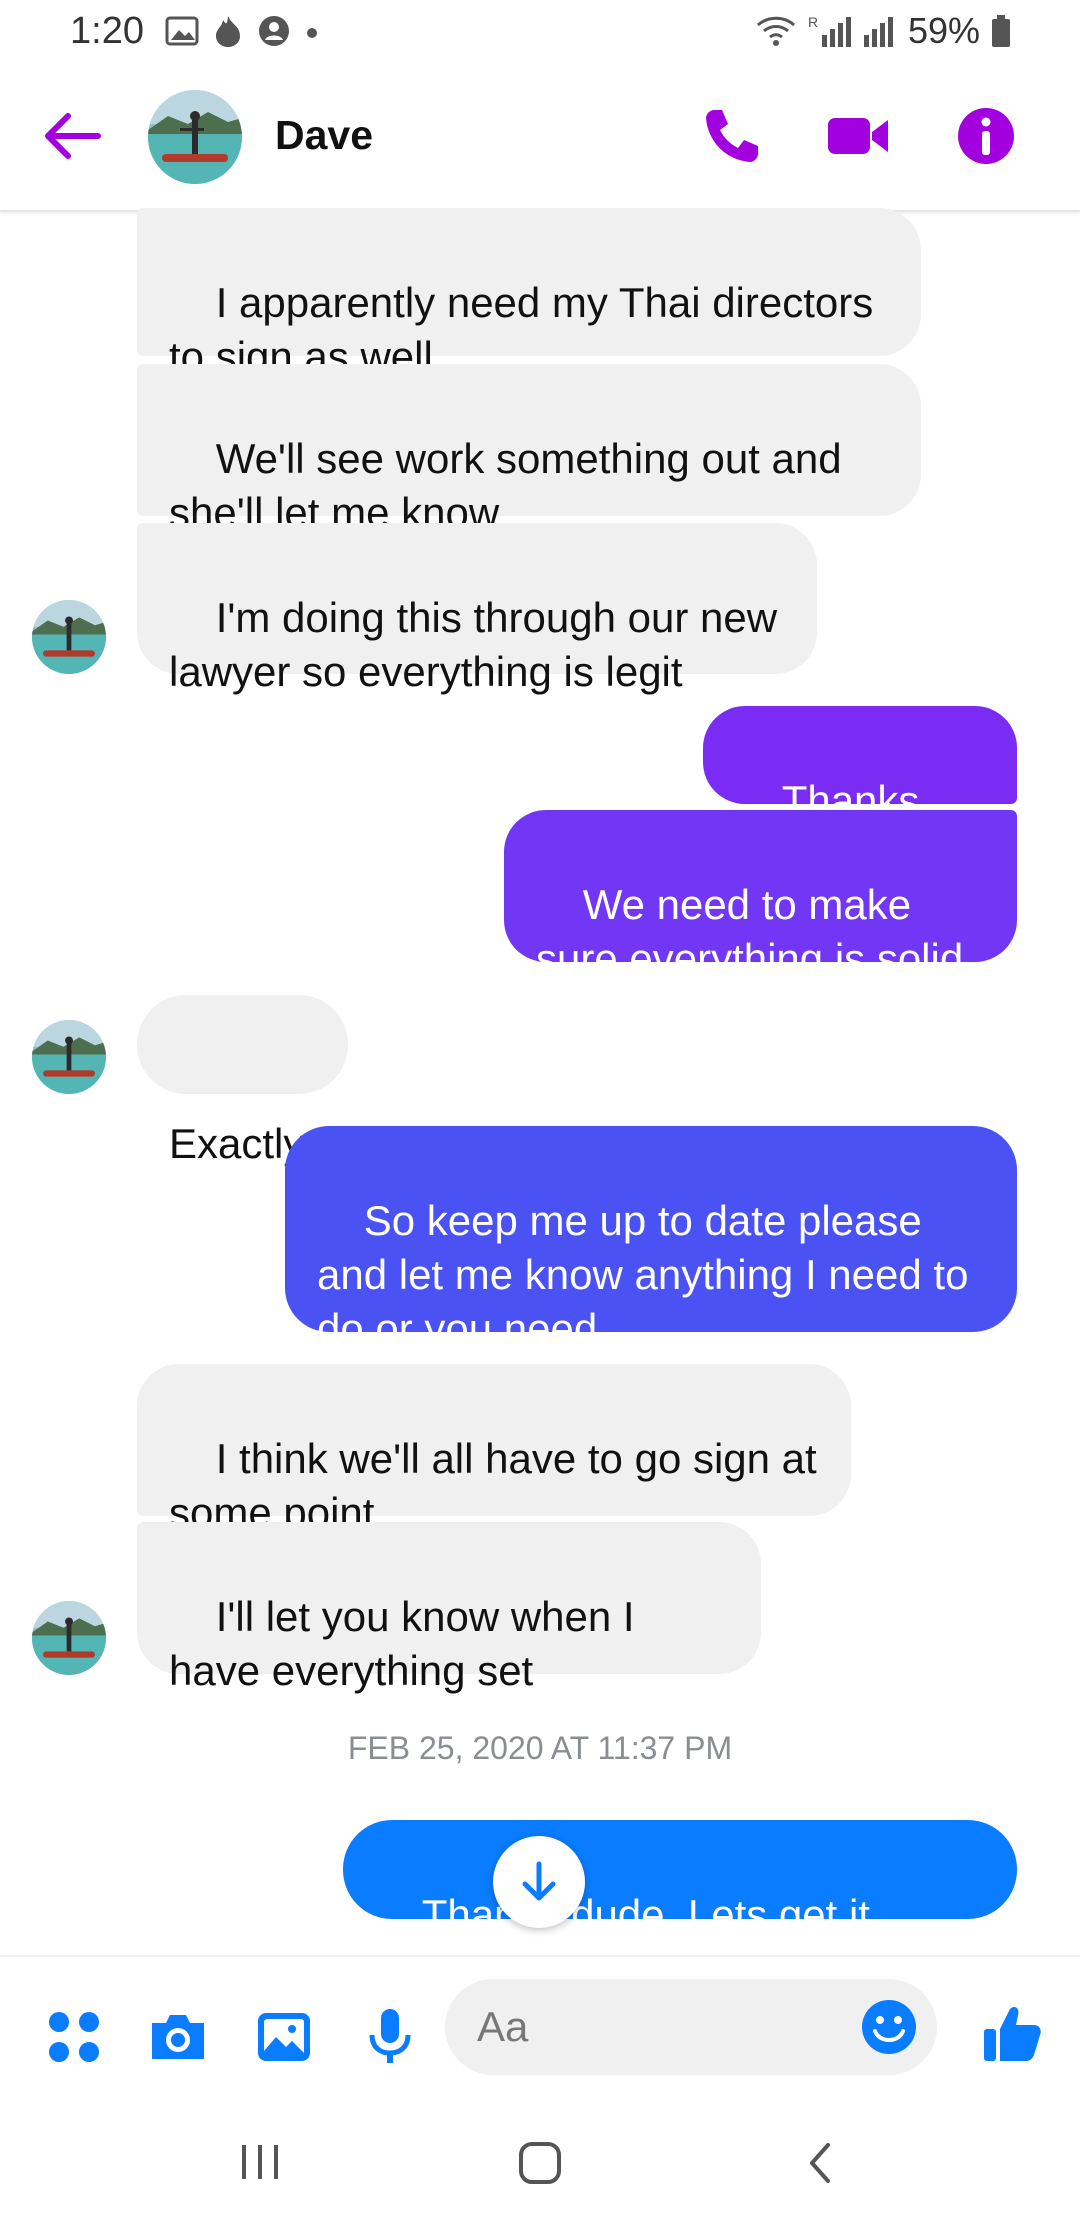 This screenshot has height=2220, width=1080. Describe the element at coordinates (813, 22) in the screenshot. I see `svg-text: R` at that location.